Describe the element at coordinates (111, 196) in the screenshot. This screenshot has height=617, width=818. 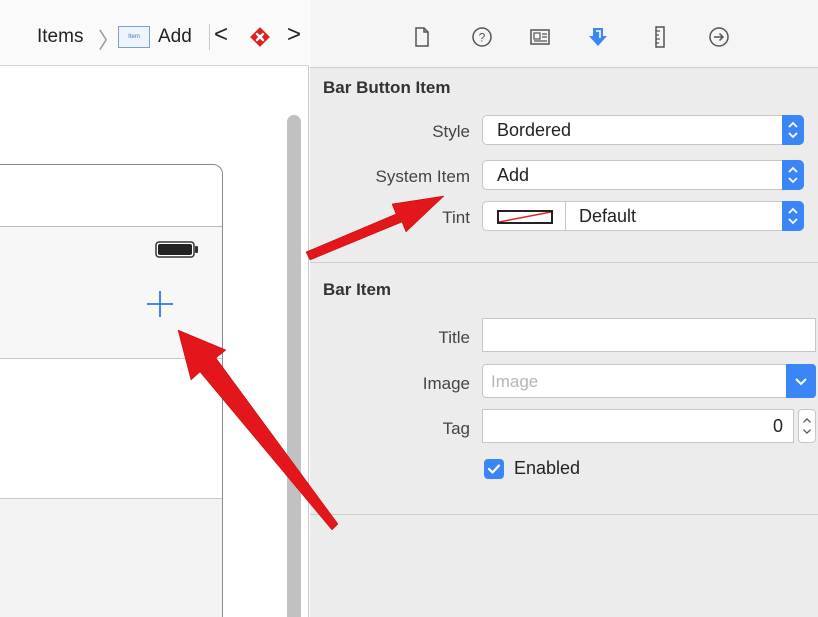
I see `device-header` at that location.